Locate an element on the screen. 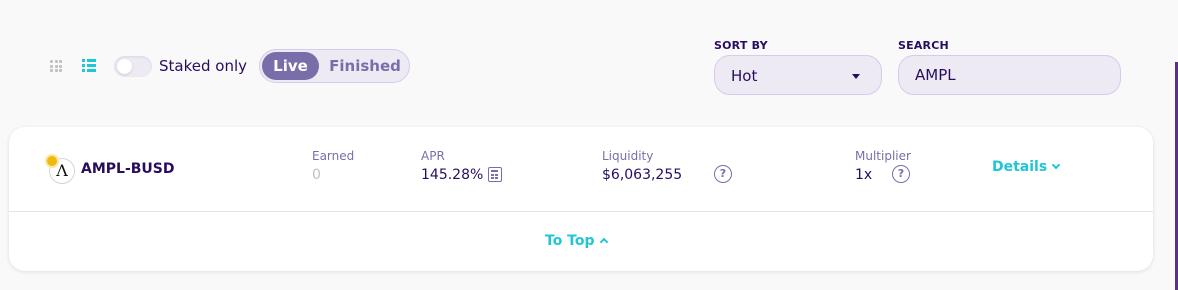 Image resolution: width=1178 pixels, height=290 pixels. multiplier-help-icon: ? is located at coordinates (901, 174).